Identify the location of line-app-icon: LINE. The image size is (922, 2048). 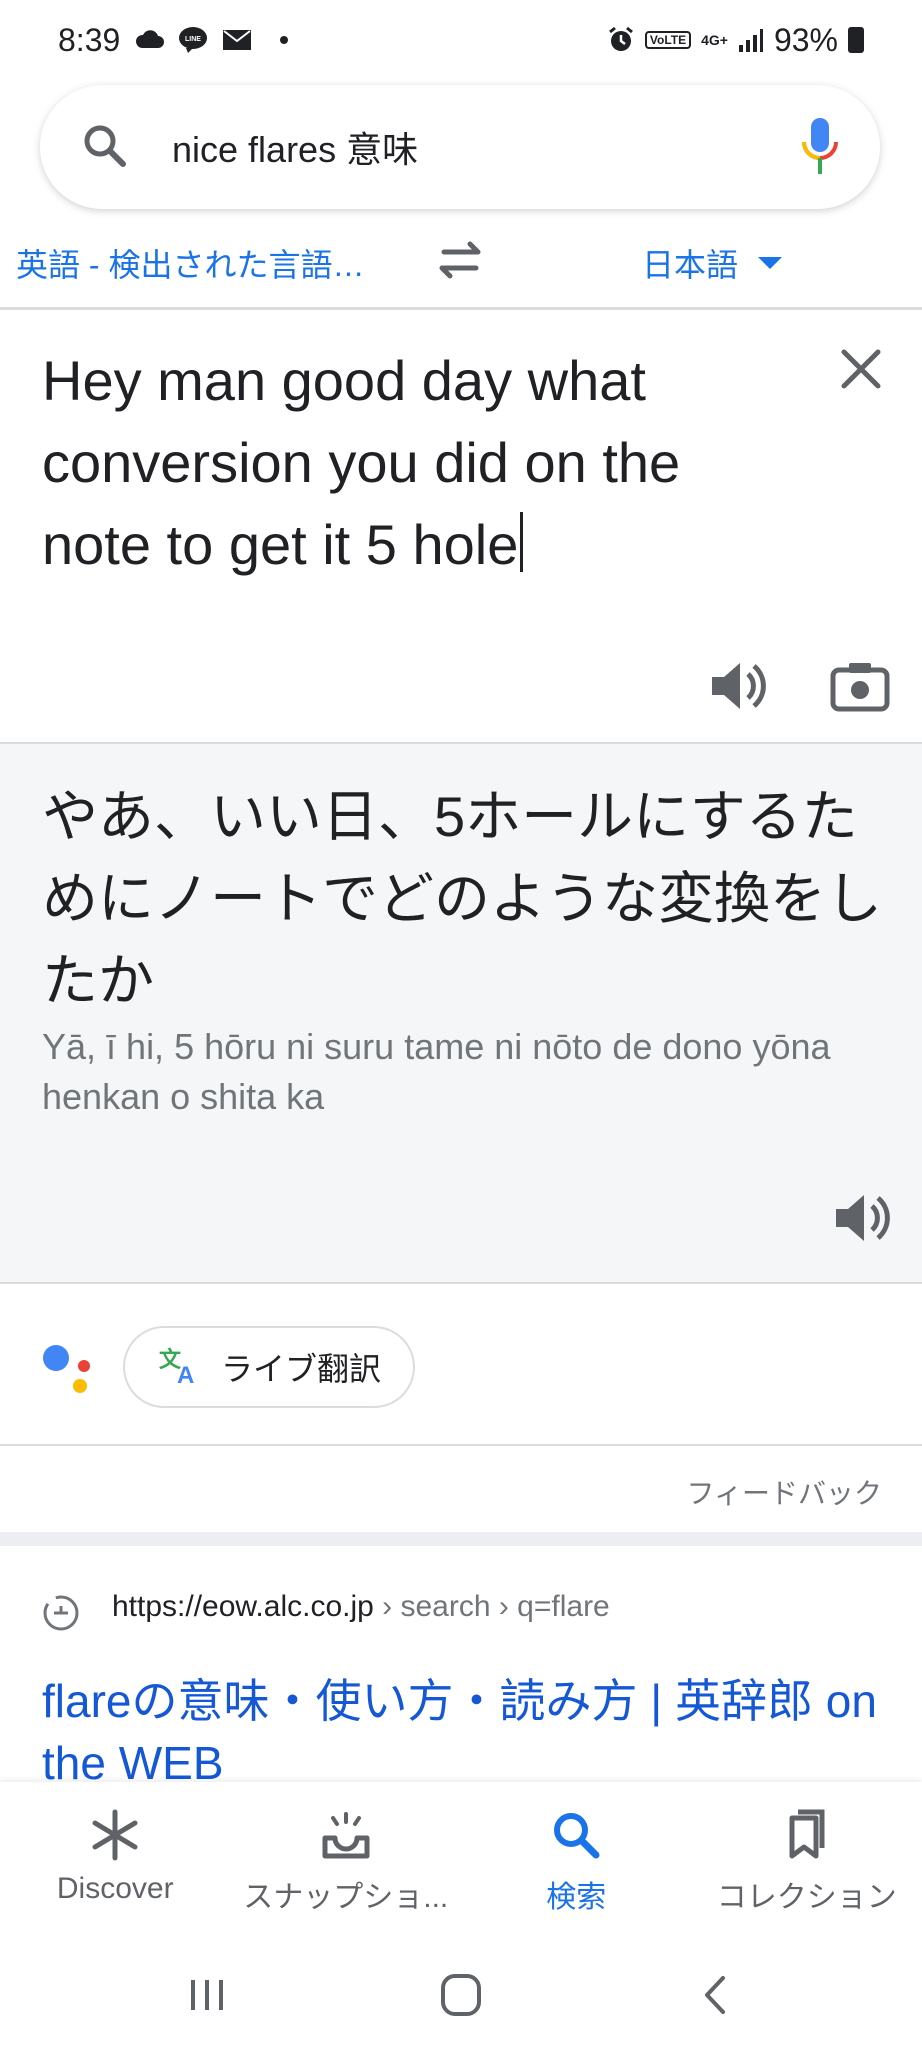
(193, 40).